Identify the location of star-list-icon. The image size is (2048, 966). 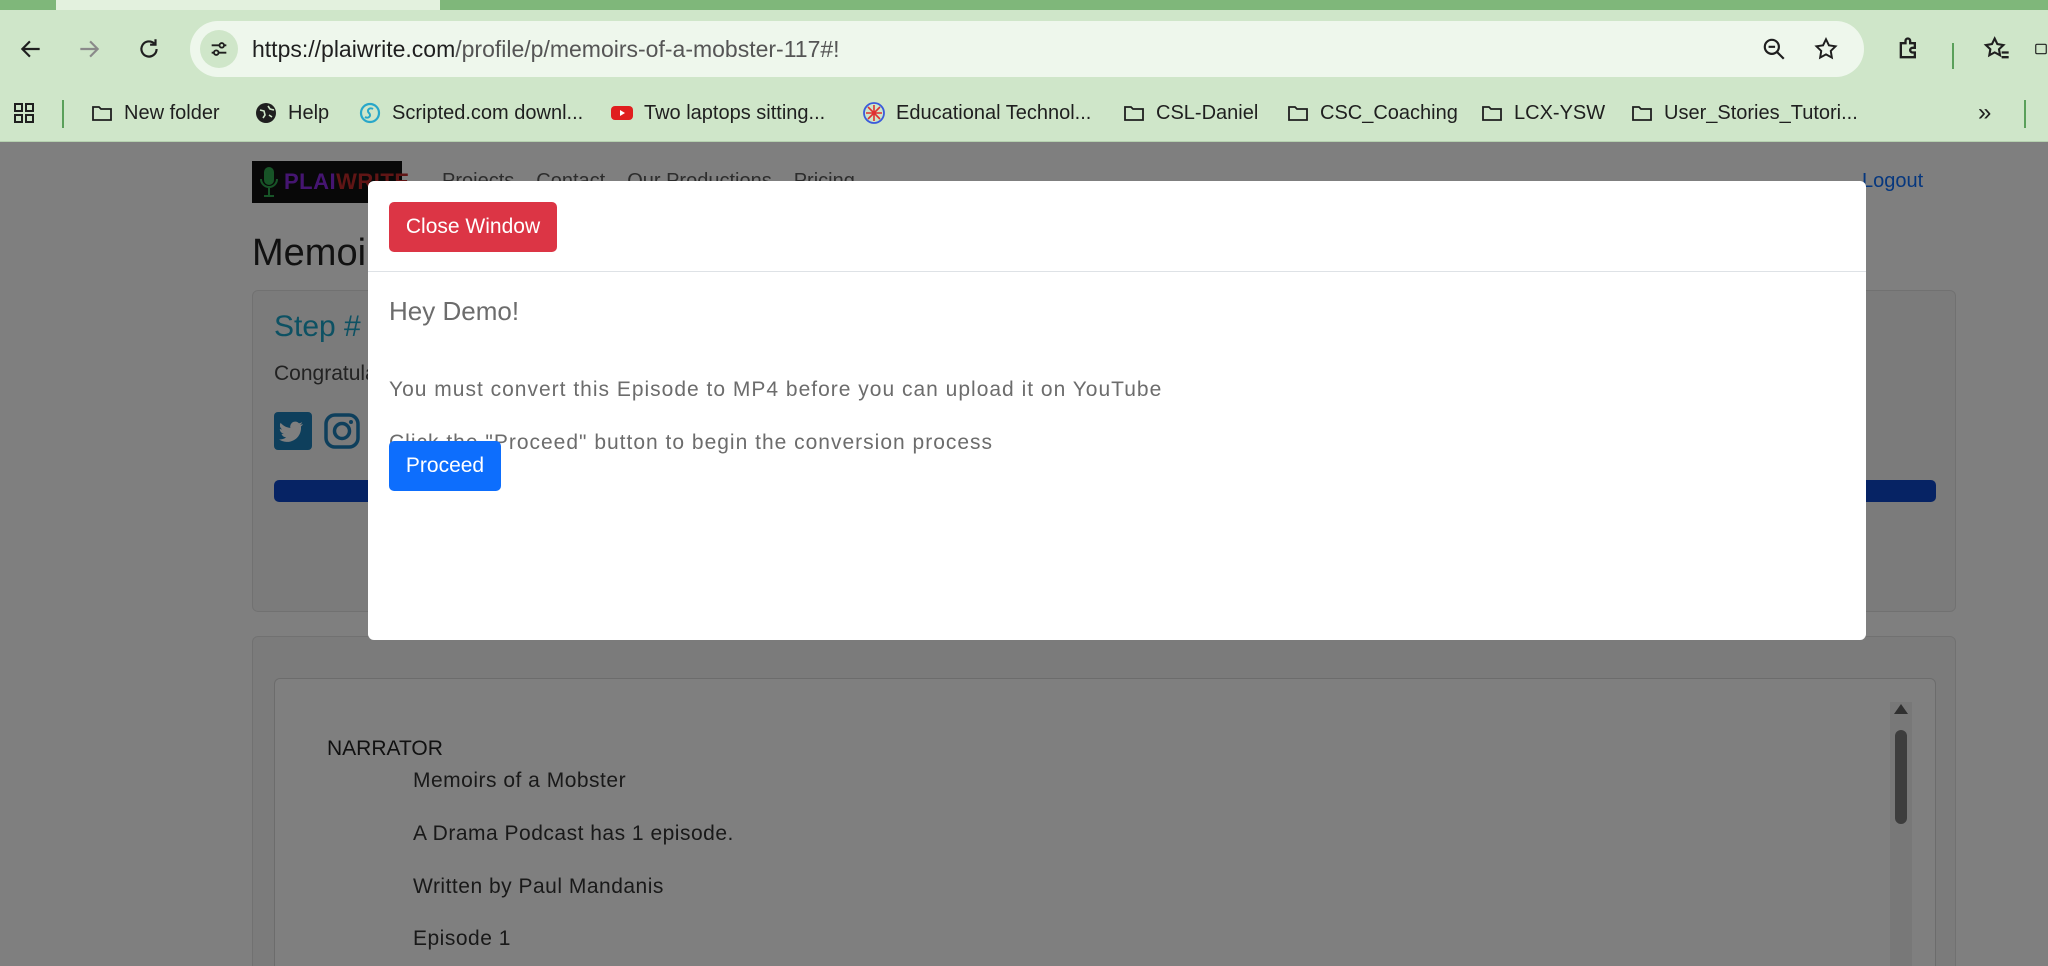
(1996, 47).